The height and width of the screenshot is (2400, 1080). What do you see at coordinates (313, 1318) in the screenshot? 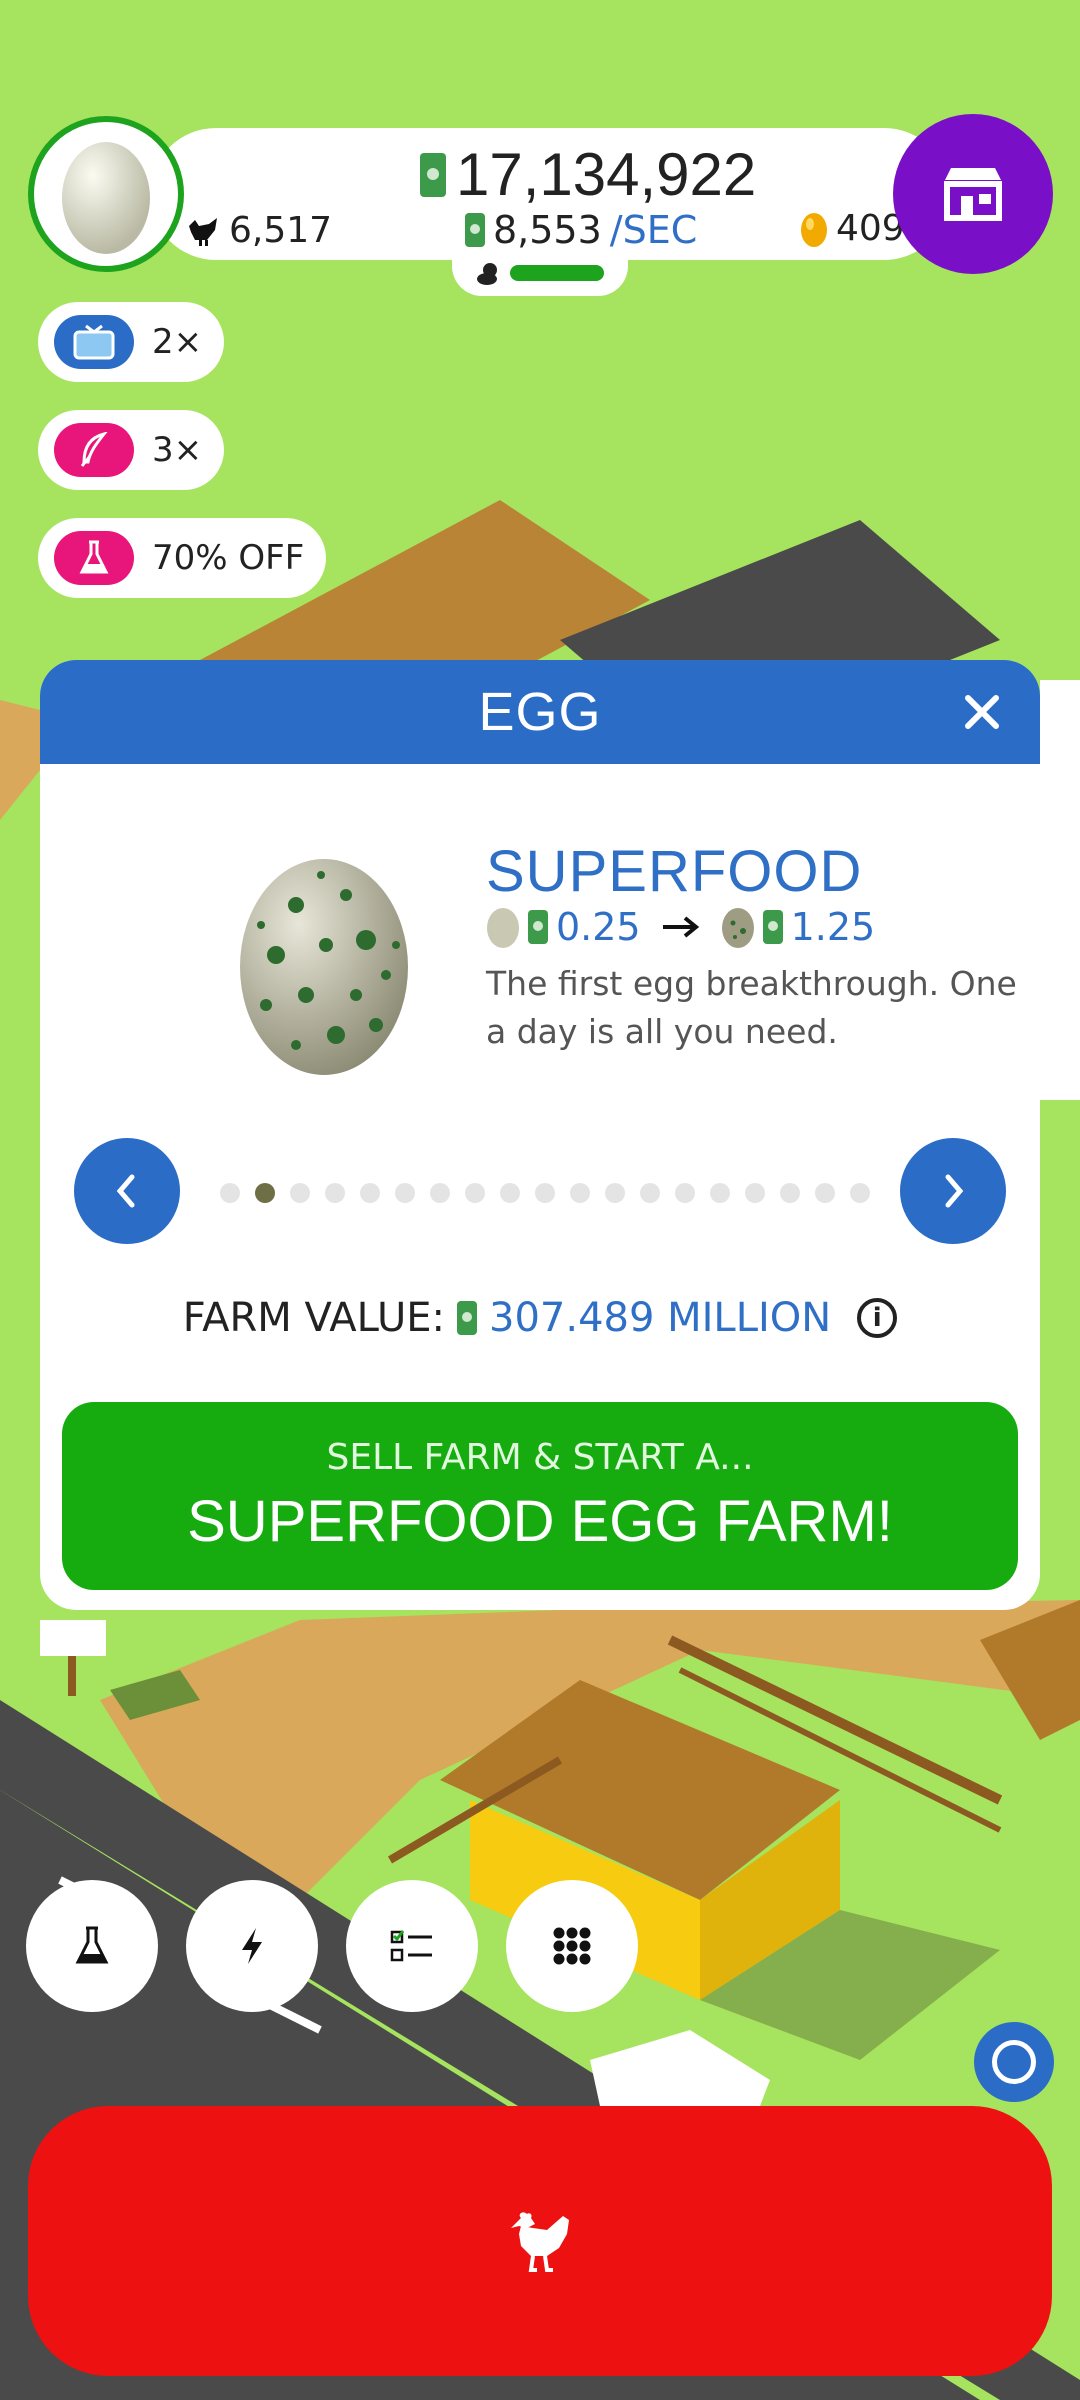
I see `farm-value-label: FARM VALUE:` at bounding box center [313, 1318].